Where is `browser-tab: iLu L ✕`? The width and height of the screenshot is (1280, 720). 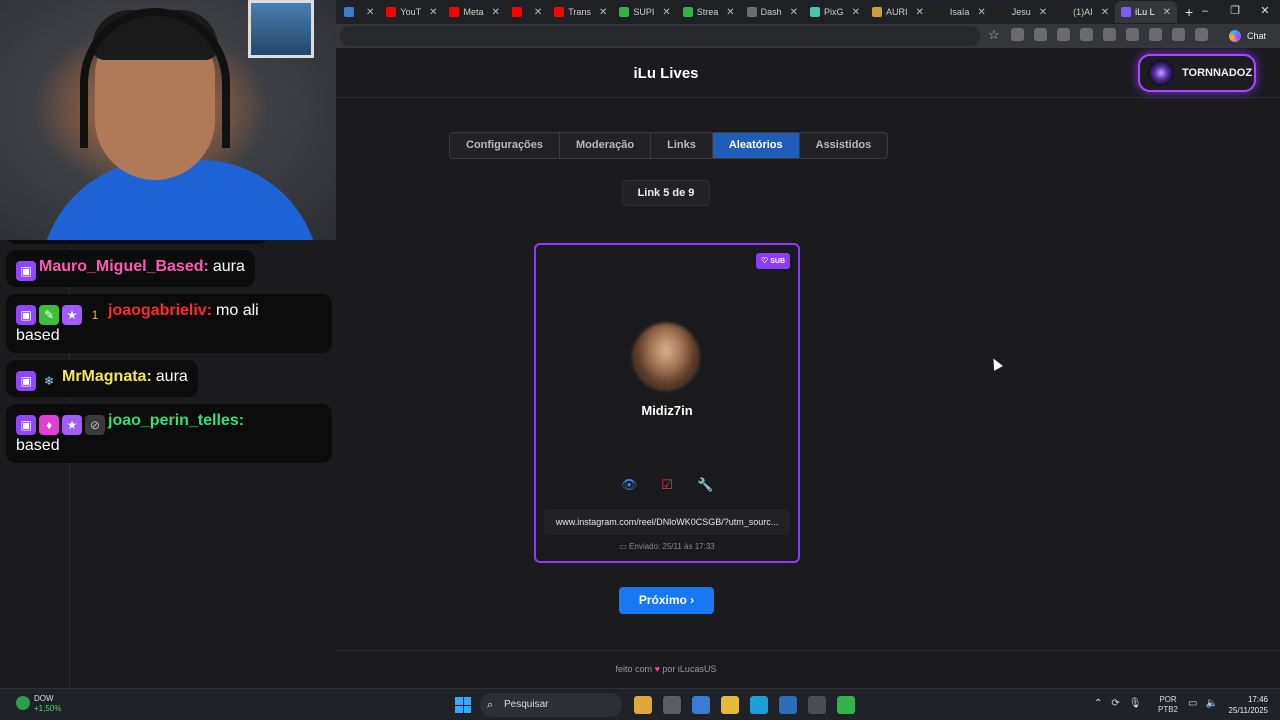 browser-tab: iLu L ✕ is located at coordinates (1146, 12).